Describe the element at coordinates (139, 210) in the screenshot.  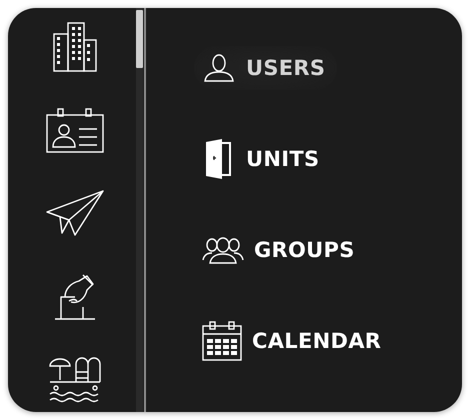
I see `scrollbar` at that location.